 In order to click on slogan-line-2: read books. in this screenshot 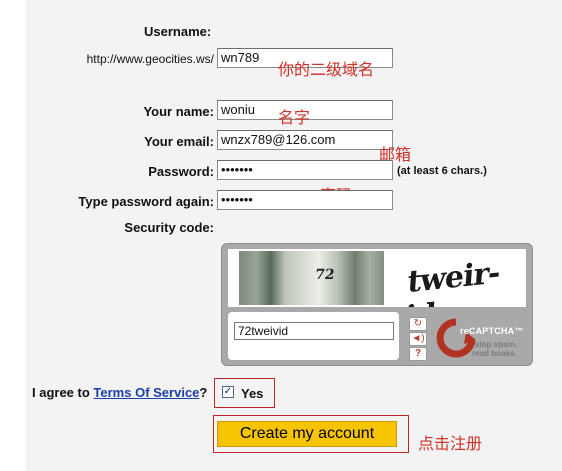, I will do `click(494, 353)`.